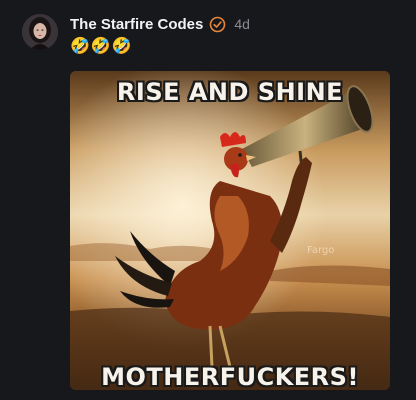  I want to click on post-timestamp: 4d, so click(242, 24).